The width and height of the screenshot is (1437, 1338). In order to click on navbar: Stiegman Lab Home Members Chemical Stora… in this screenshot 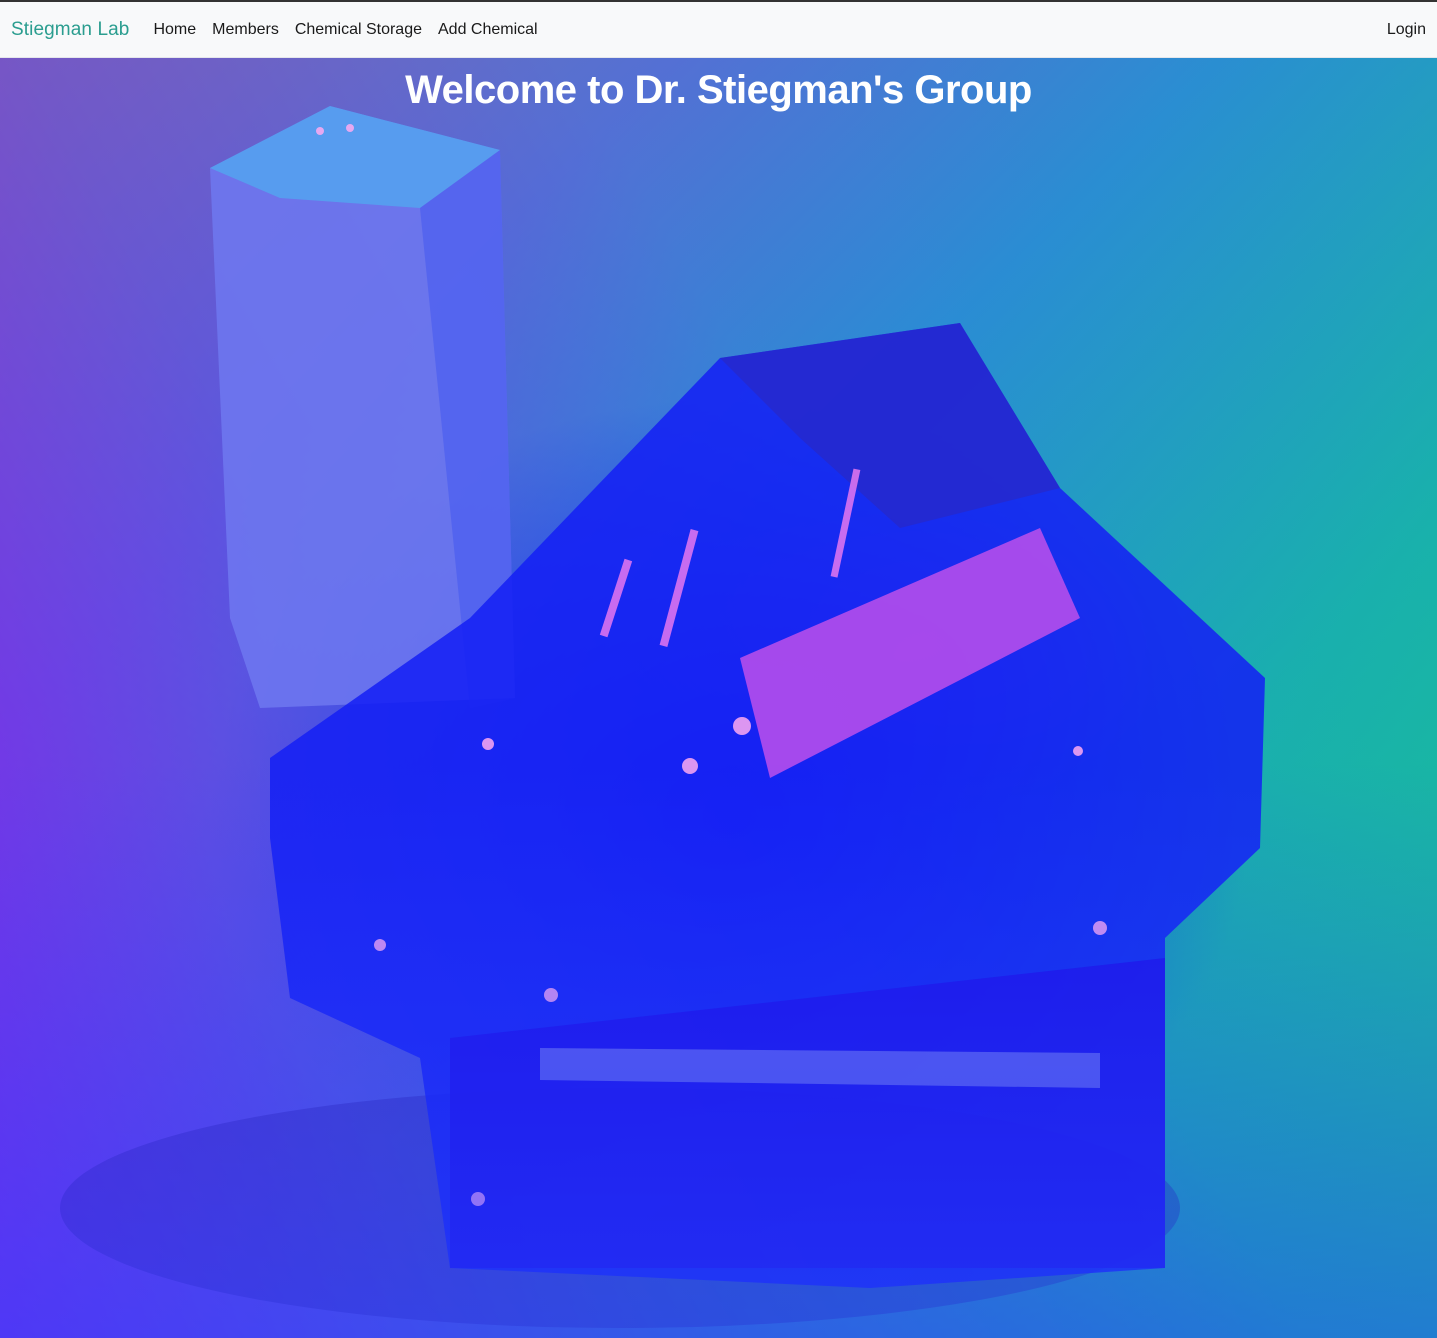, I will do `click(718, 30)`.